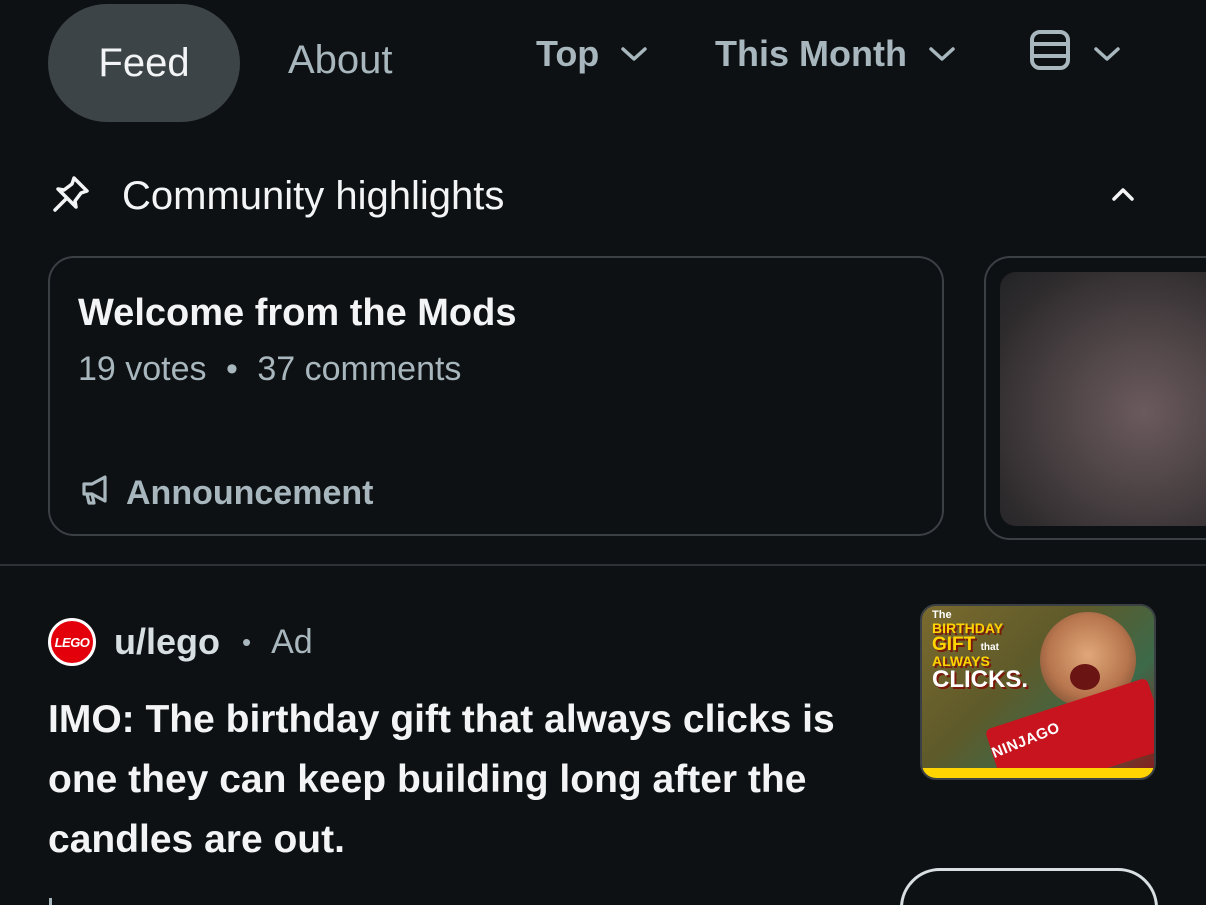 The width and height of the screenshot is (1206, 905). I want to click on avatar: LEGO, so click(72, 642).